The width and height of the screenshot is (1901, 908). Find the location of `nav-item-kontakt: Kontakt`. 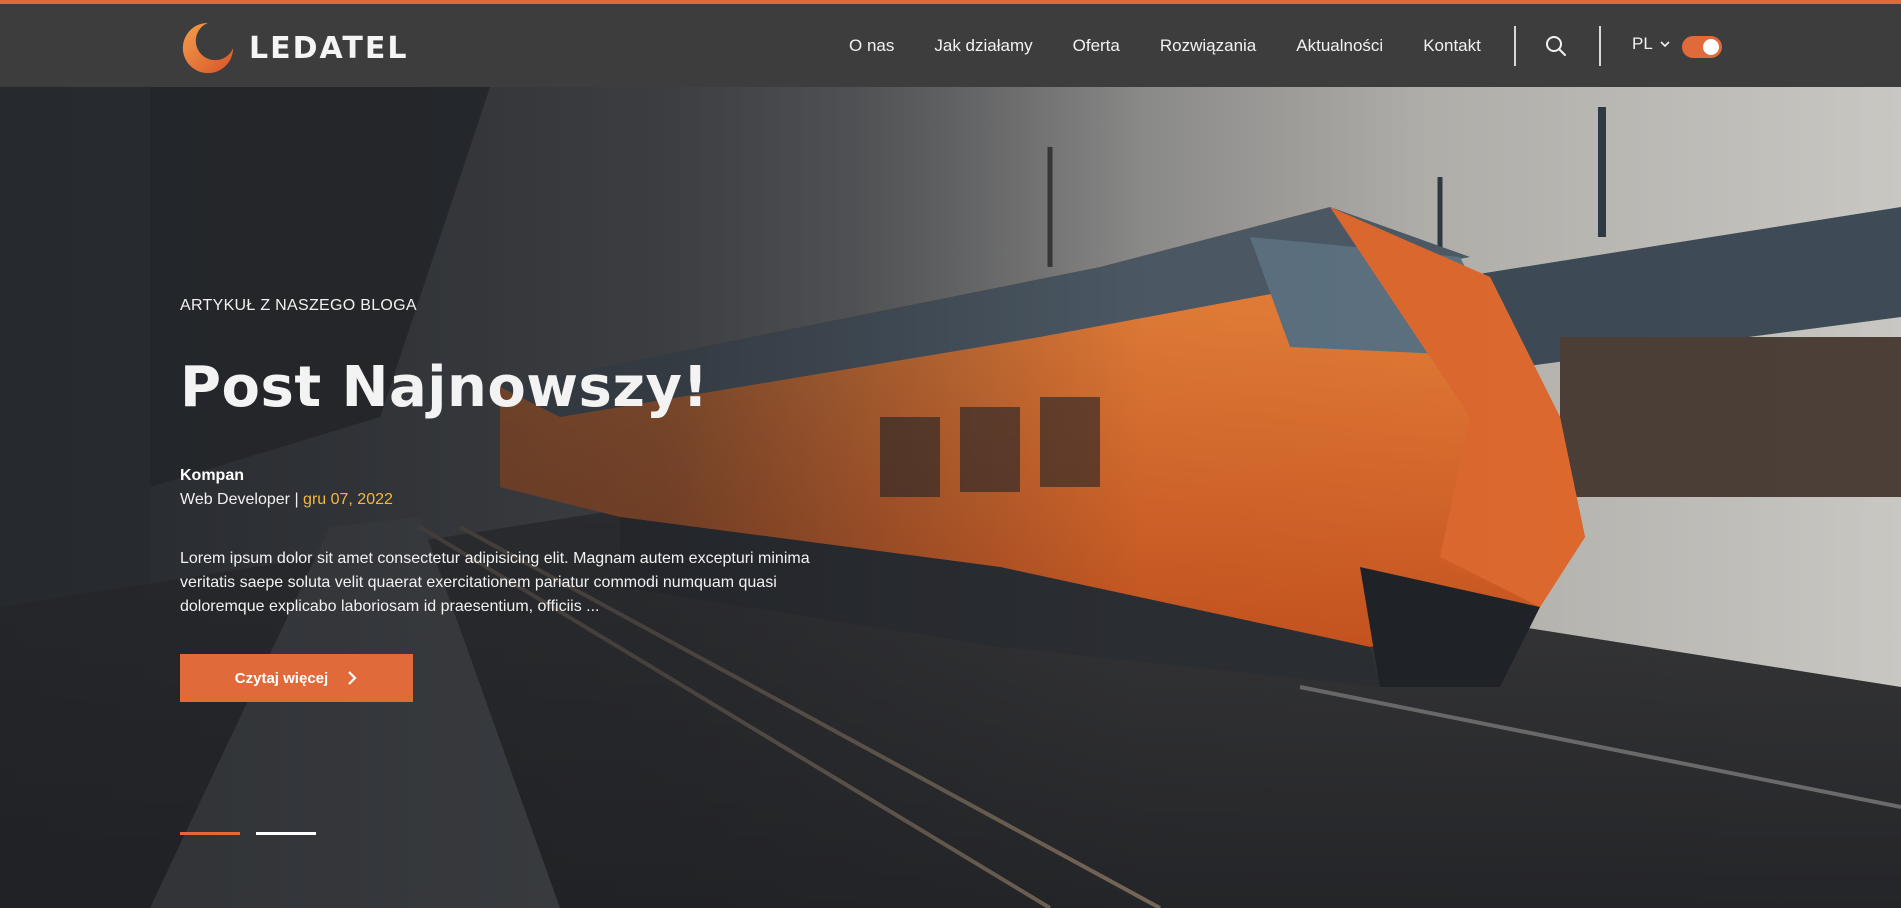

nav-item-kontakt: Kontakt is located at coordinates (1452, 46).